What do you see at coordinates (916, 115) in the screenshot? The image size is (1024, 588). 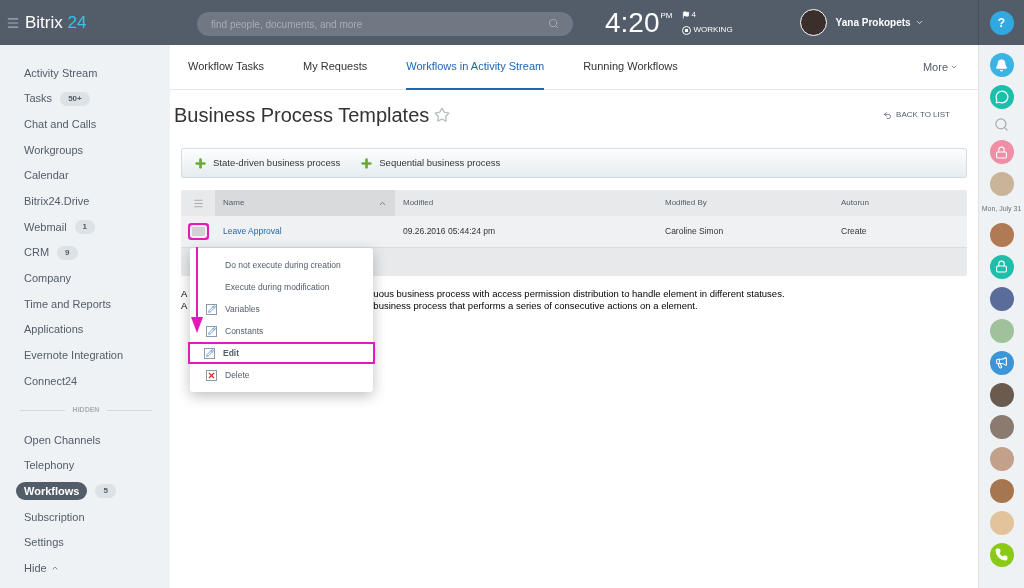 I see `back-link: BACK TO LIST` at bounding box center [916, 115].